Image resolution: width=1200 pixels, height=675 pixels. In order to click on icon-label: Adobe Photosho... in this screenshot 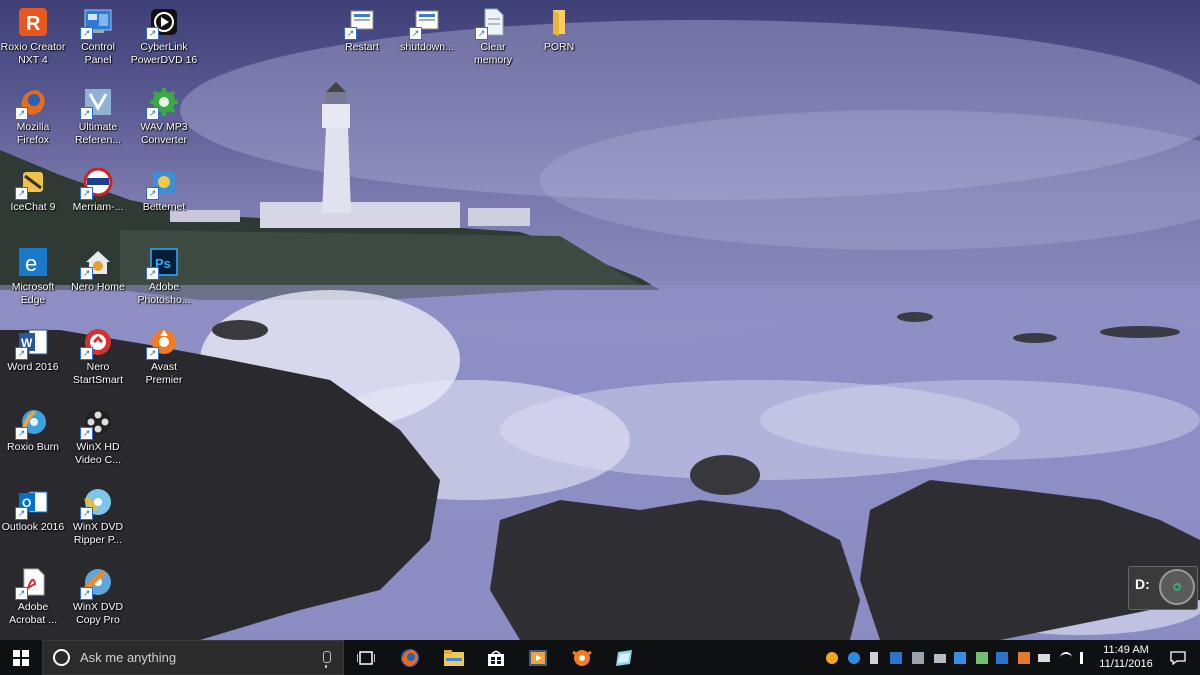, I will do `click(164, 293)`.